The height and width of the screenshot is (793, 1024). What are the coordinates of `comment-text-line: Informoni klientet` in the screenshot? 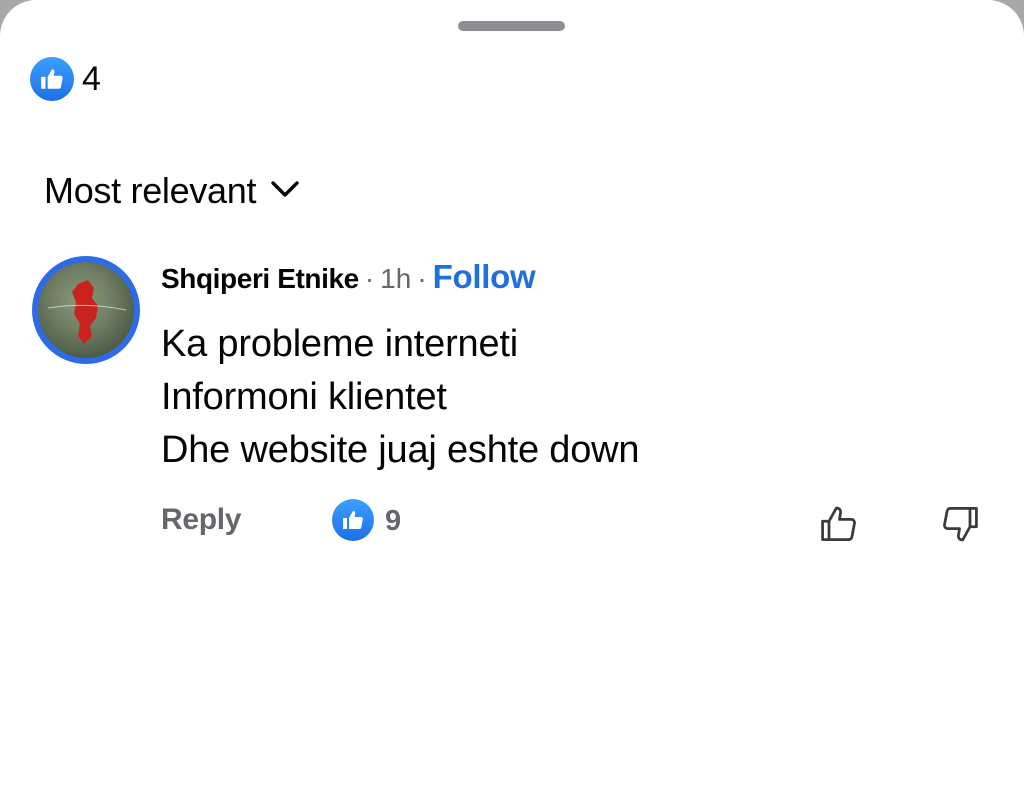 It's located at (304, 397).